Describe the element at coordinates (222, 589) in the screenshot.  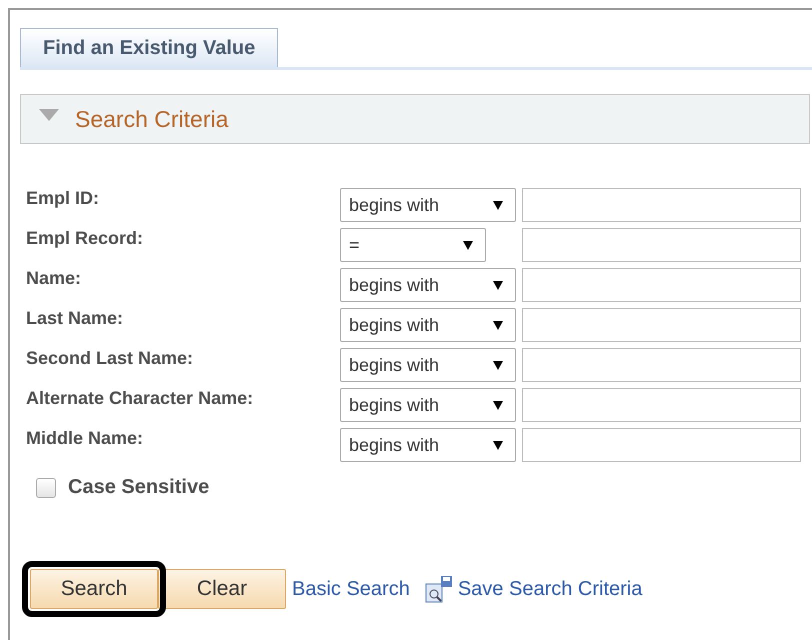
I see `action-button: Clear` at that location.